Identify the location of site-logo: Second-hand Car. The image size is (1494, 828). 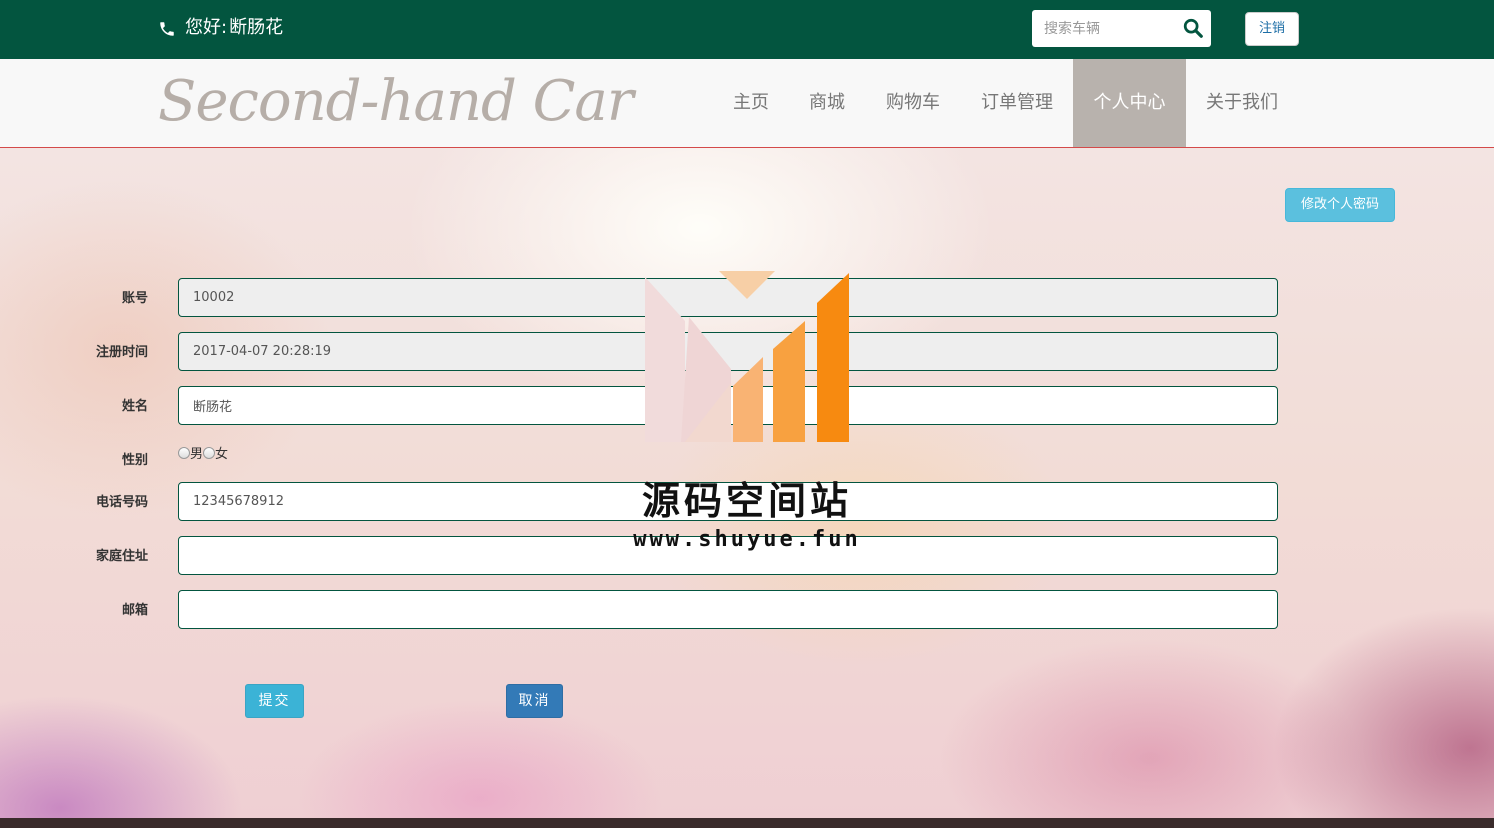
(396, 102).